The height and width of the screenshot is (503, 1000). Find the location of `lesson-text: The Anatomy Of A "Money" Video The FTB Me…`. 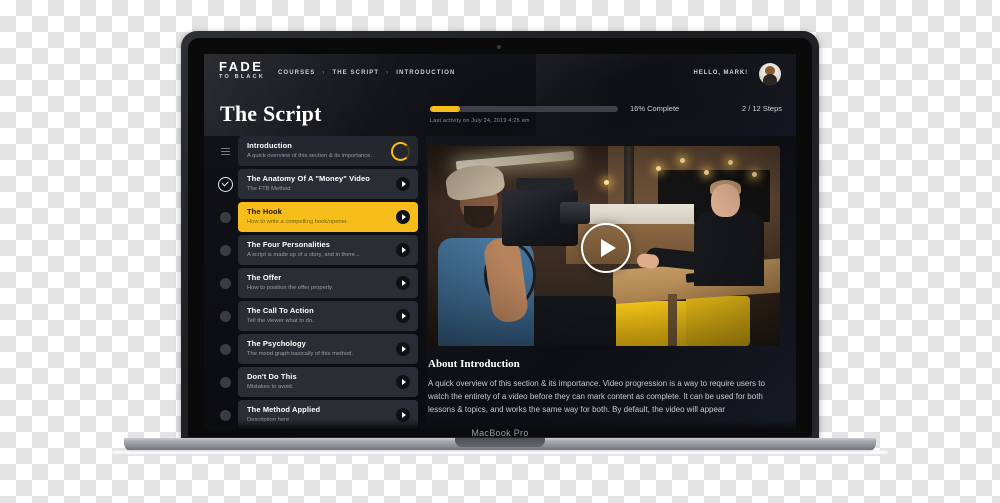

lesson-text: The Anatomy Of A "Money" Video The FTB Me… is located at coordinates (318, 183).